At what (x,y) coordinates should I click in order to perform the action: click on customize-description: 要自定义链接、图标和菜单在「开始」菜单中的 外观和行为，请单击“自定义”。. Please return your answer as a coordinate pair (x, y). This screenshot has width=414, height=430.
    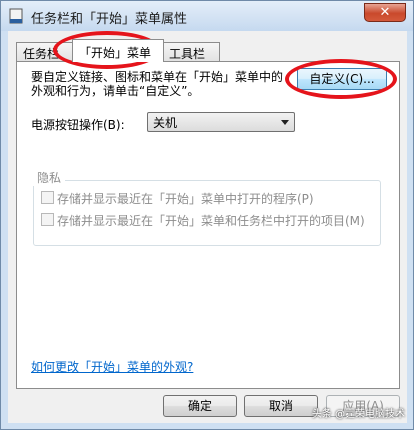
    Looking at the image, I should click on (161, 84).